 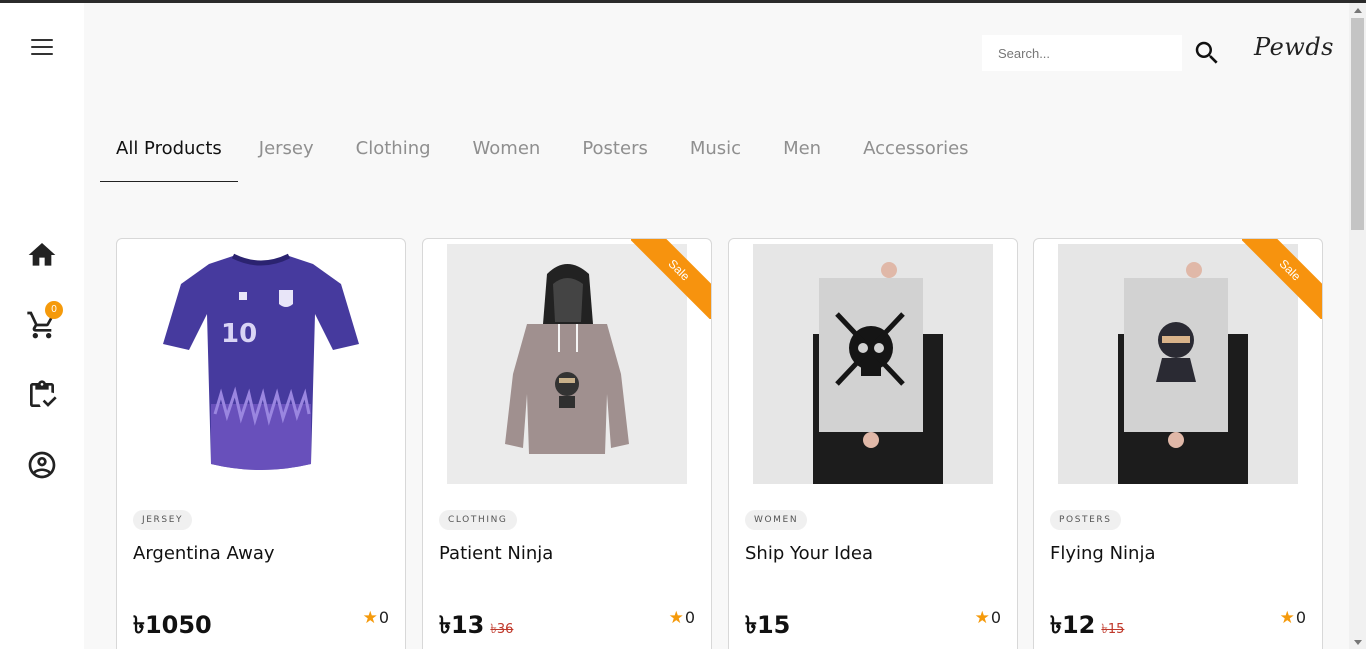 I want to click on product-old-price: ৳15, so click(x=1113, y=629).